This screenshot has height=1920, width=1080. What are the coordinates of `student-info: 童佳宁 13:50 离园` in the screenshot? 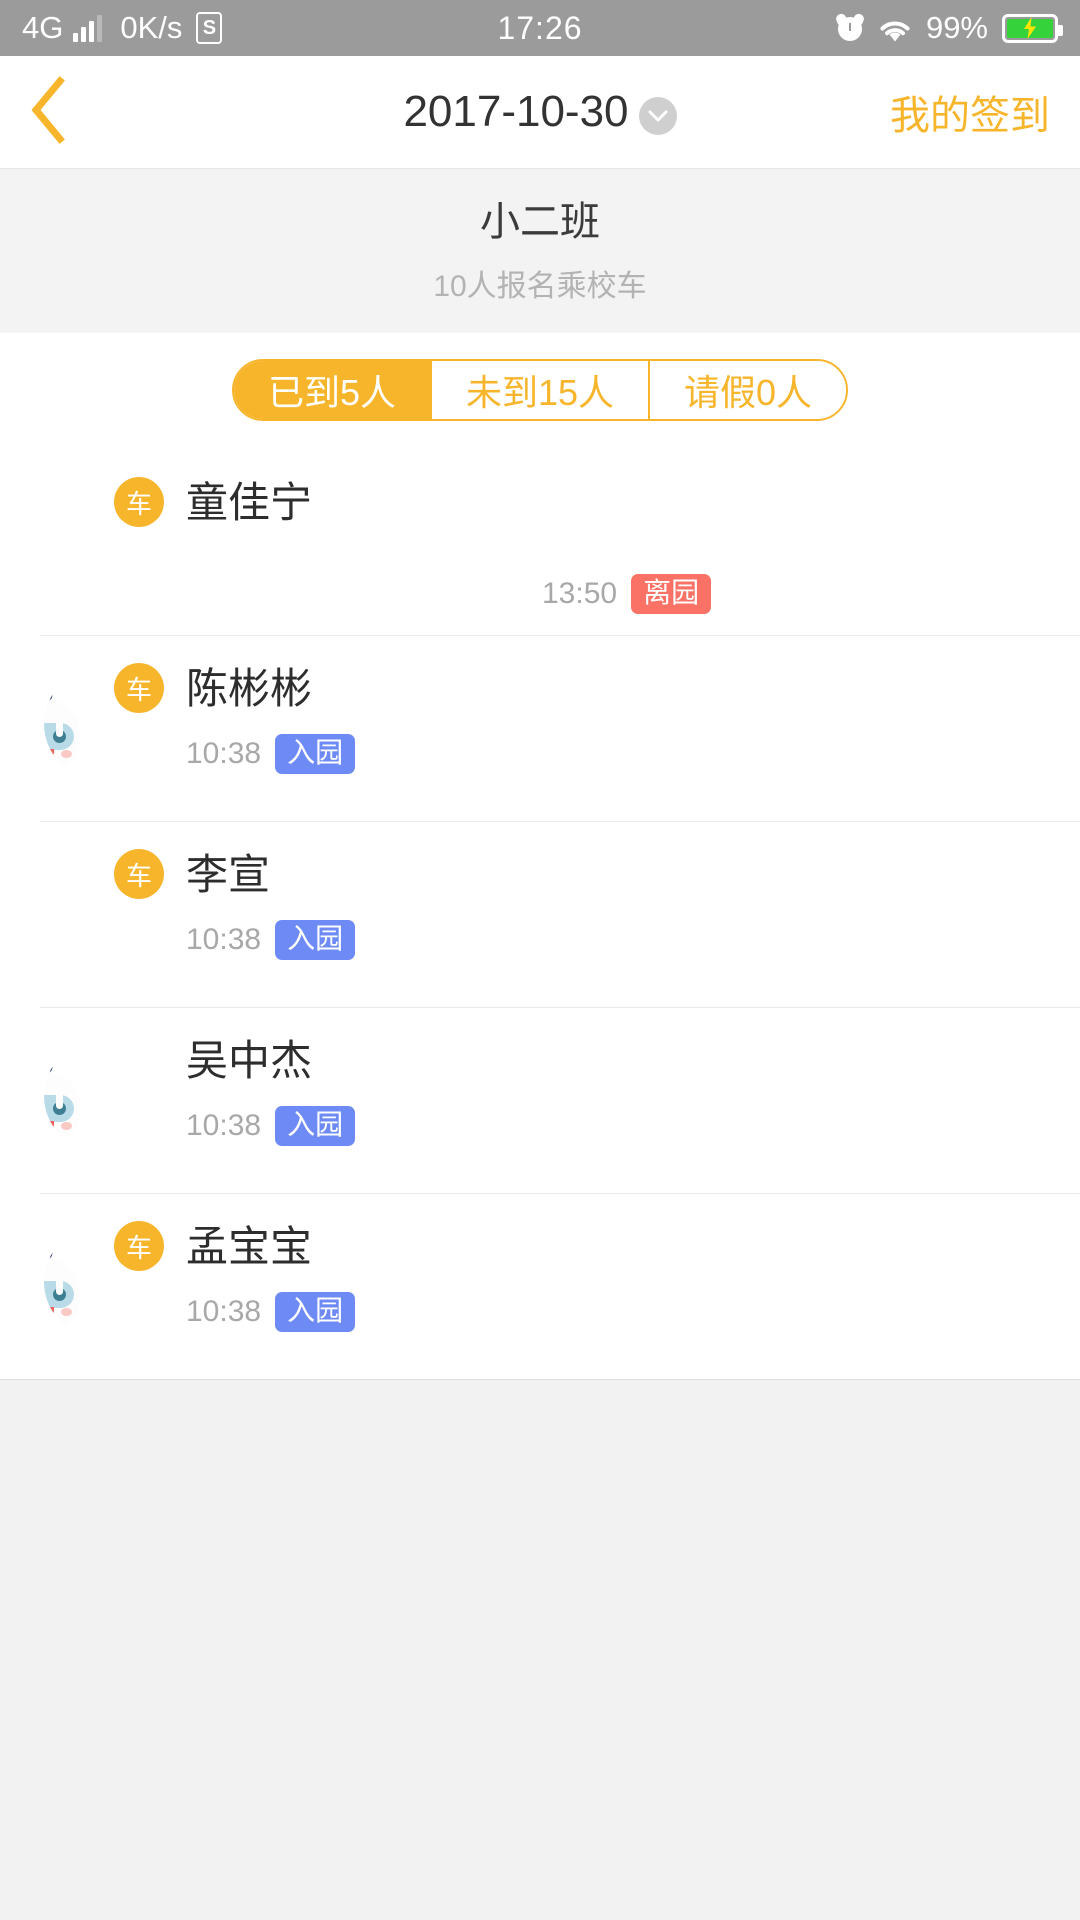 It's located at (633, 542).